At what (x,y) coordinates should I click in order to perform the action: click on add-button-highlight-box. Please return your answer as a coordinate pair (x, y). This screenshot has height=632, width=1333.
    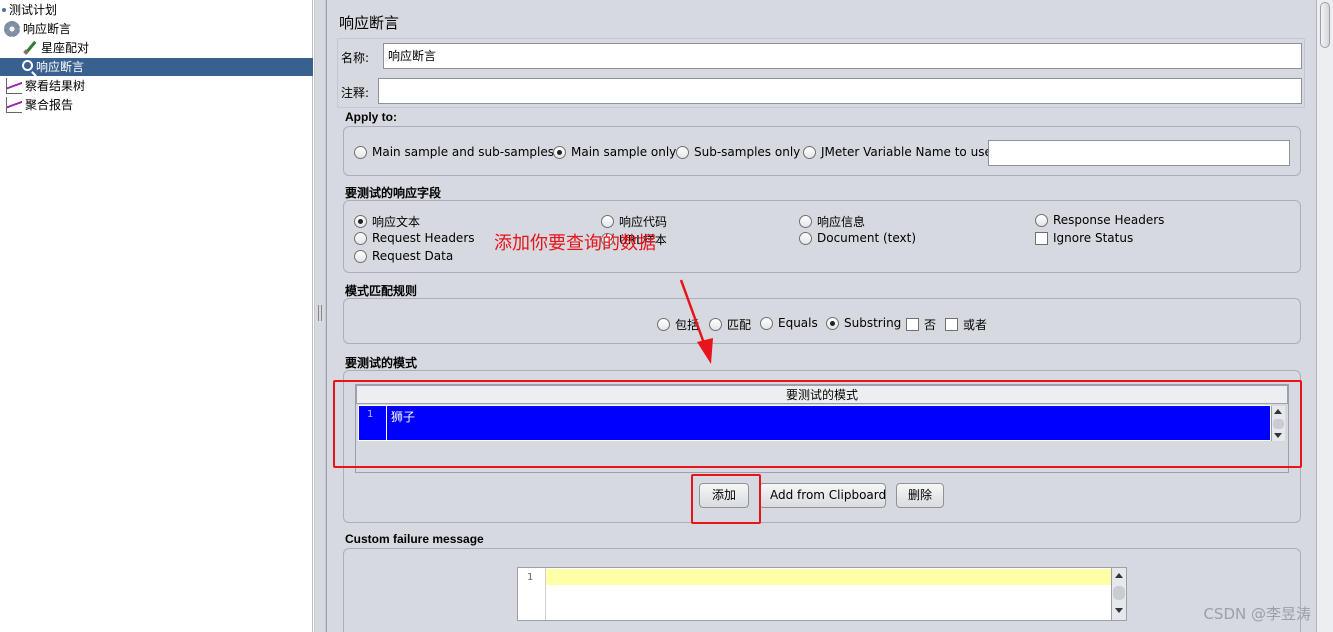
    Looking at the image, I should click on (726, 499).